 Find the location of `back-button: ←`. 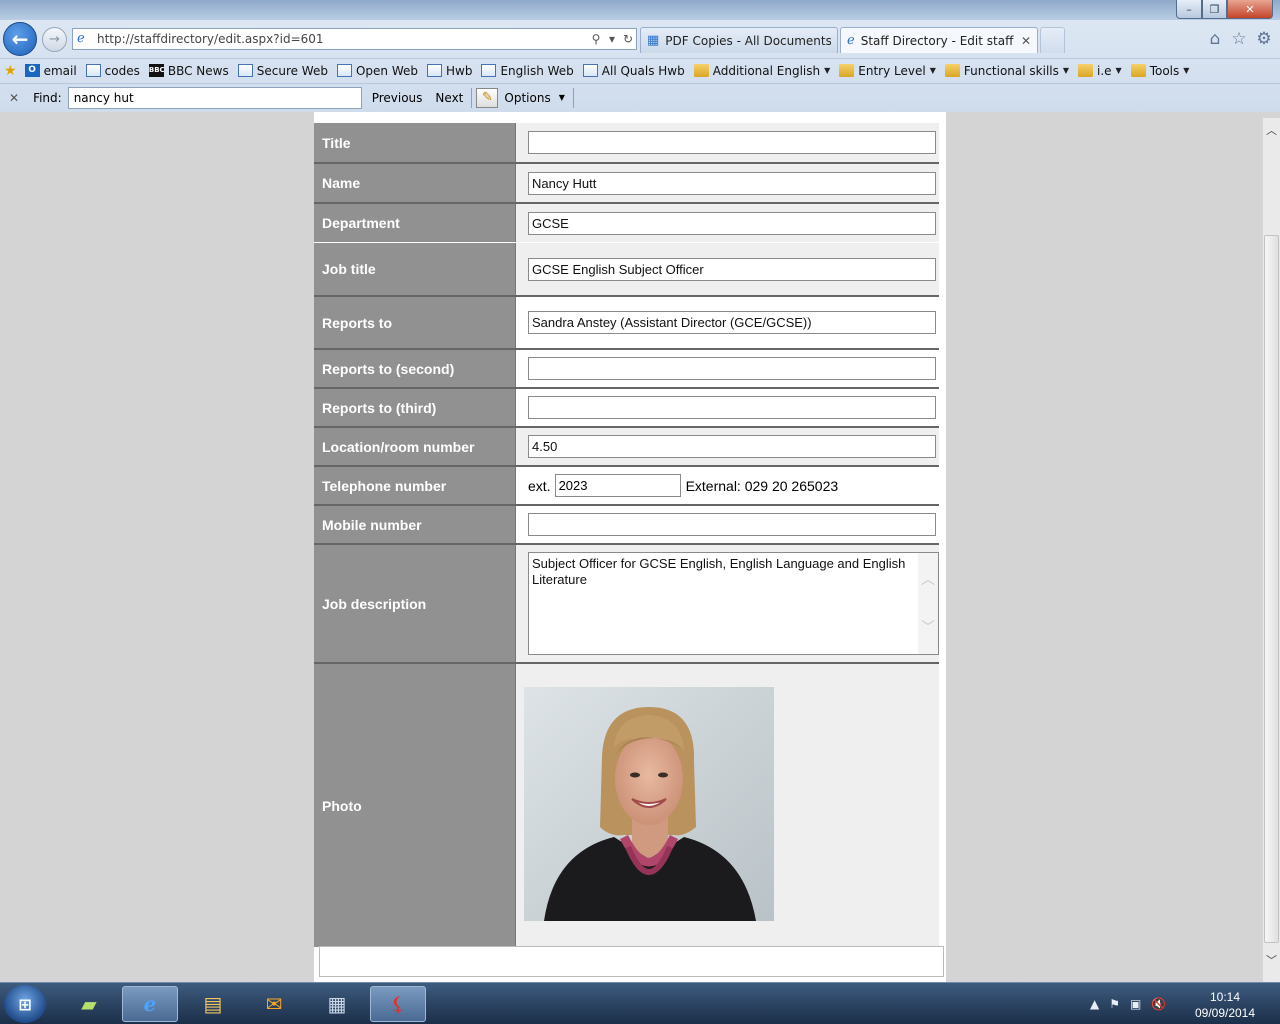

back-button: ← is located at coordinates (20, 39).